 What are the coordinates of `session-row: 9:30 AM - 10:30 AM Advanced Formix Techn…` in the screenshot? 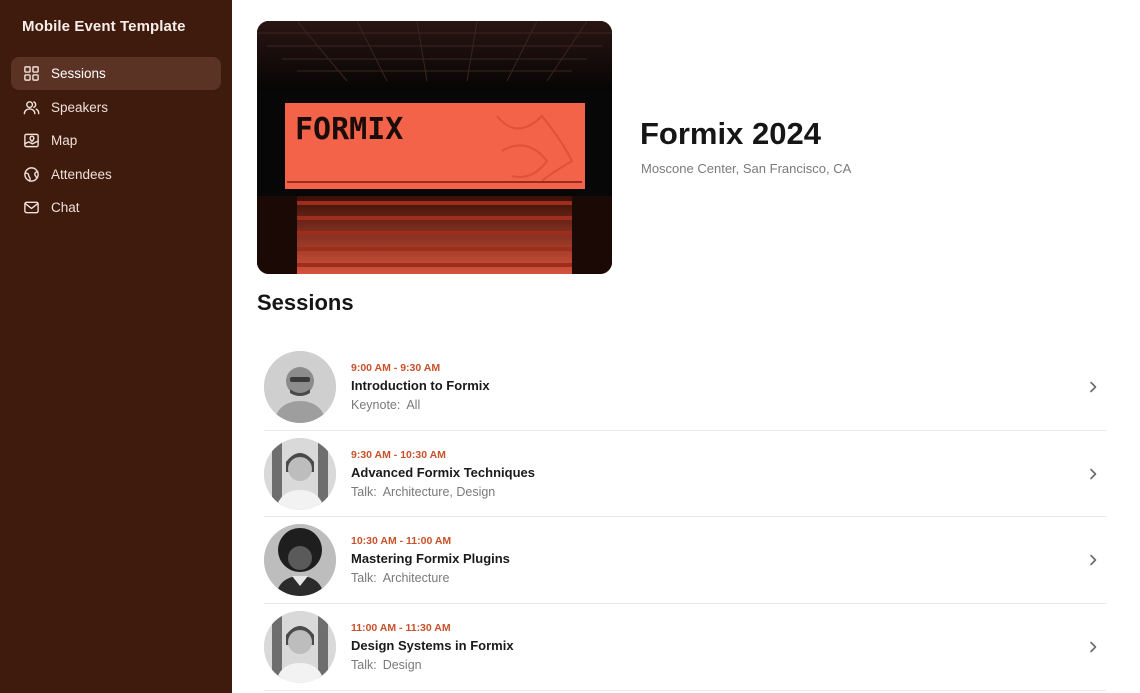 It's located at (685, 474).